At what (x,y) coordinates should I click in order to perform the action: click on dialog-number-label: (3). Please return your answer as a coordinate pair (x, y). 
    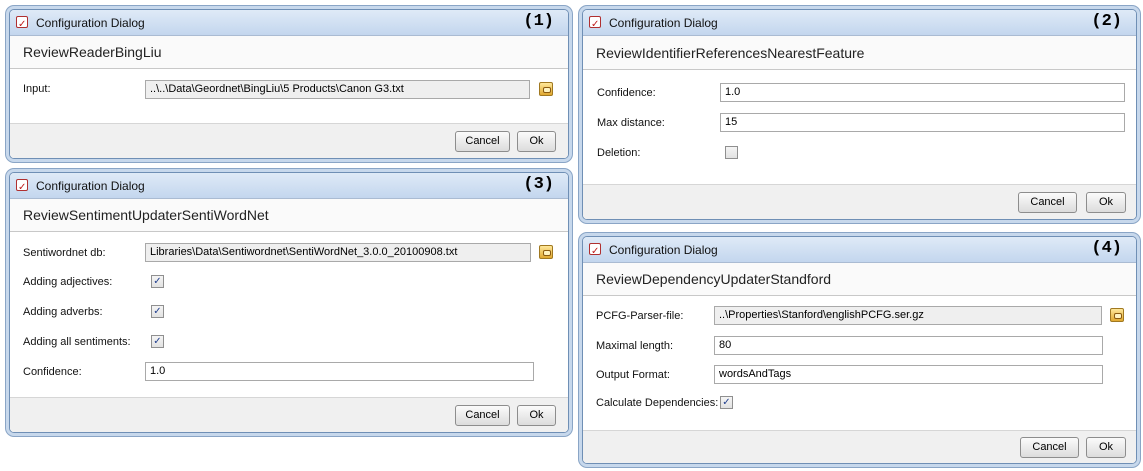
    Looking at the image, I should click on (538, 184).